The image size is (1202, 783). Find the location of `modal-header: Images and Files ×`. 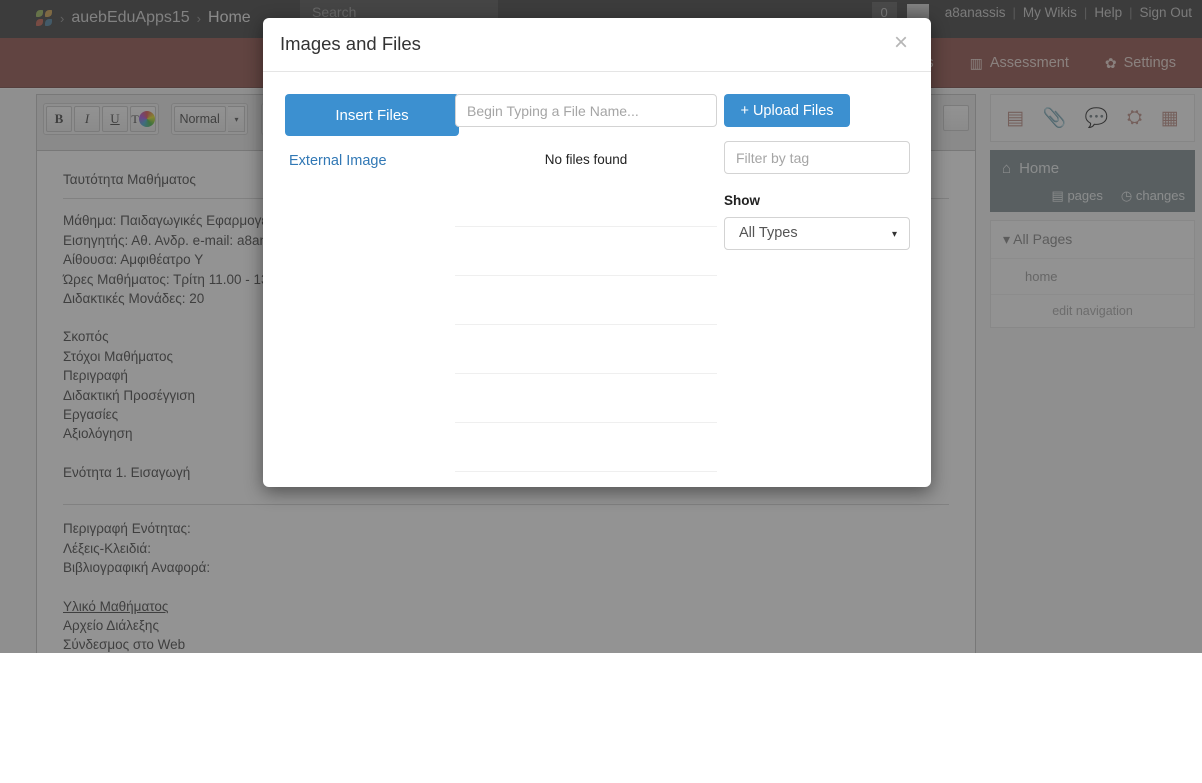

modal-header: Images and Files × is located at coordinates (597, 45).